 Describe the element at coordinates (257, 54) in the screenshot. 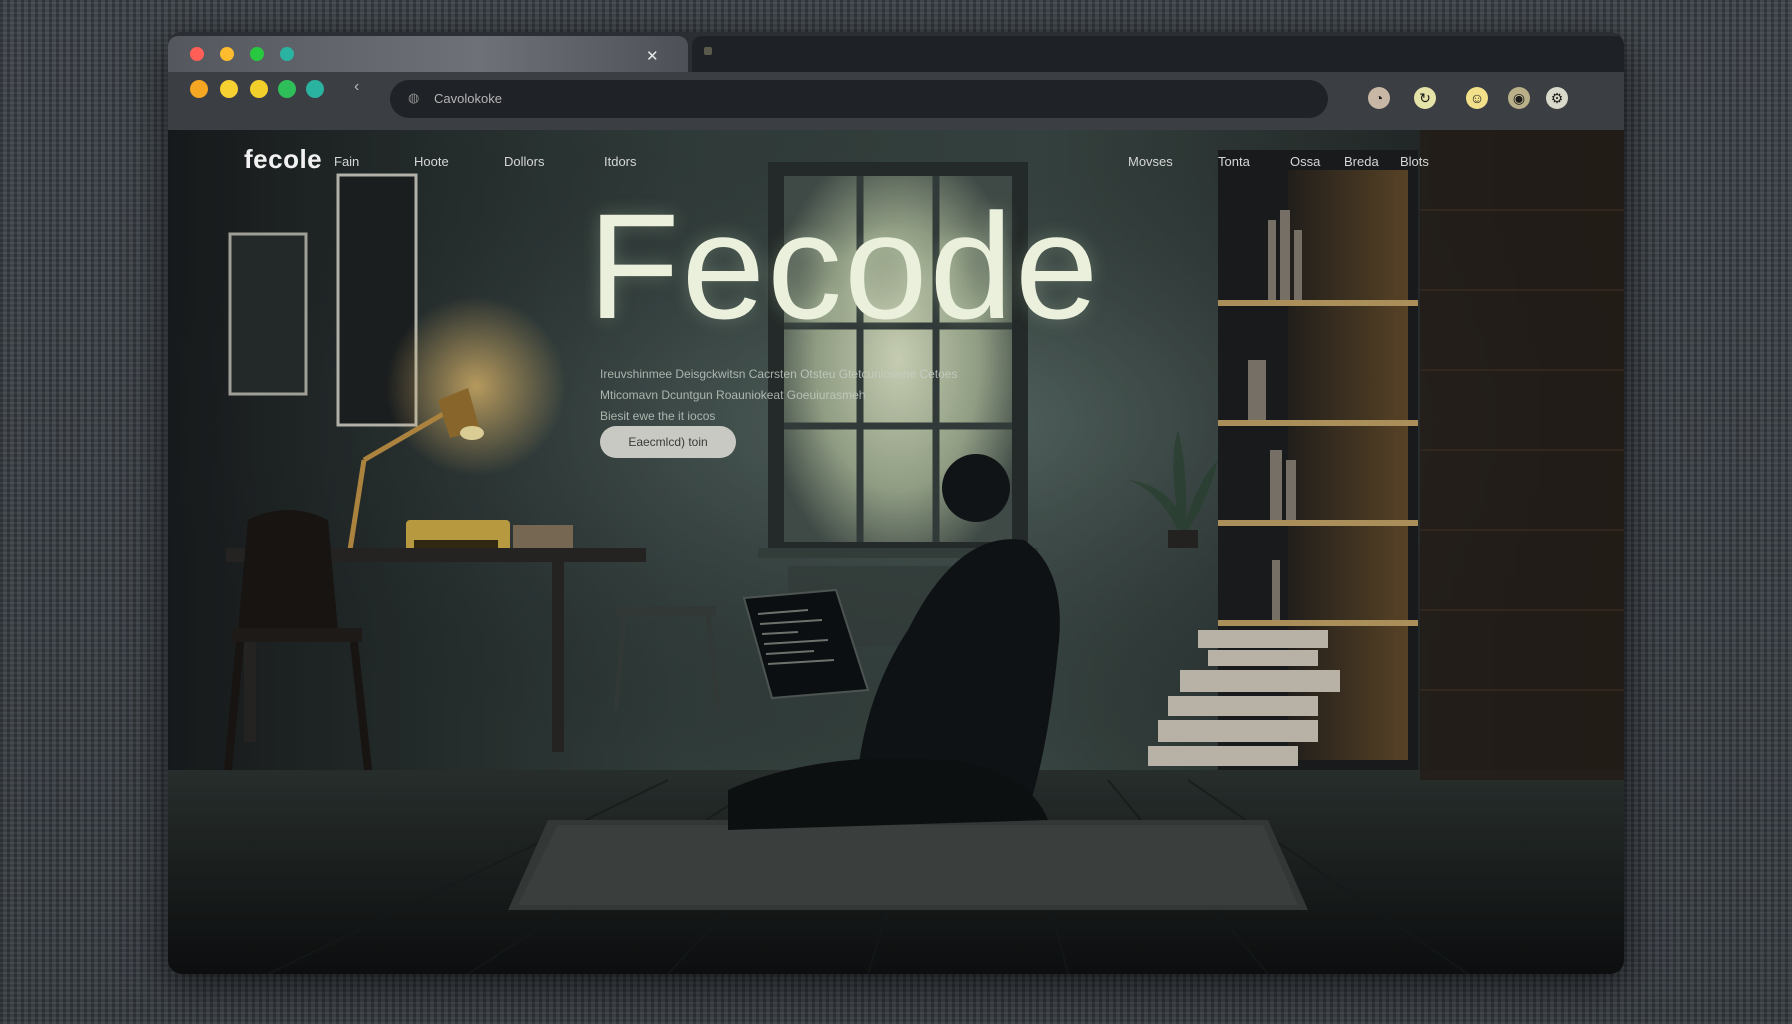

I see `maximize-dot` at that location.